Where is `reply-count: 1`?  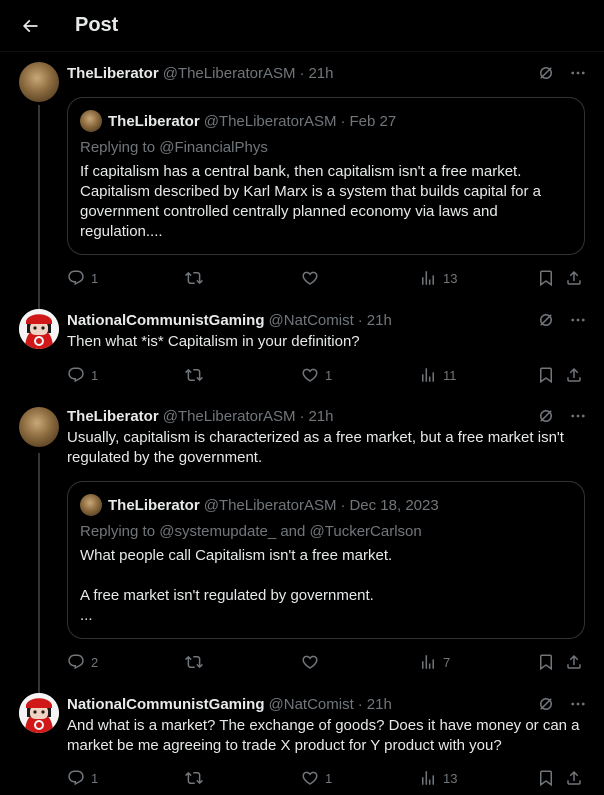 reply-count: 1 is located at coordinates (95, 278).